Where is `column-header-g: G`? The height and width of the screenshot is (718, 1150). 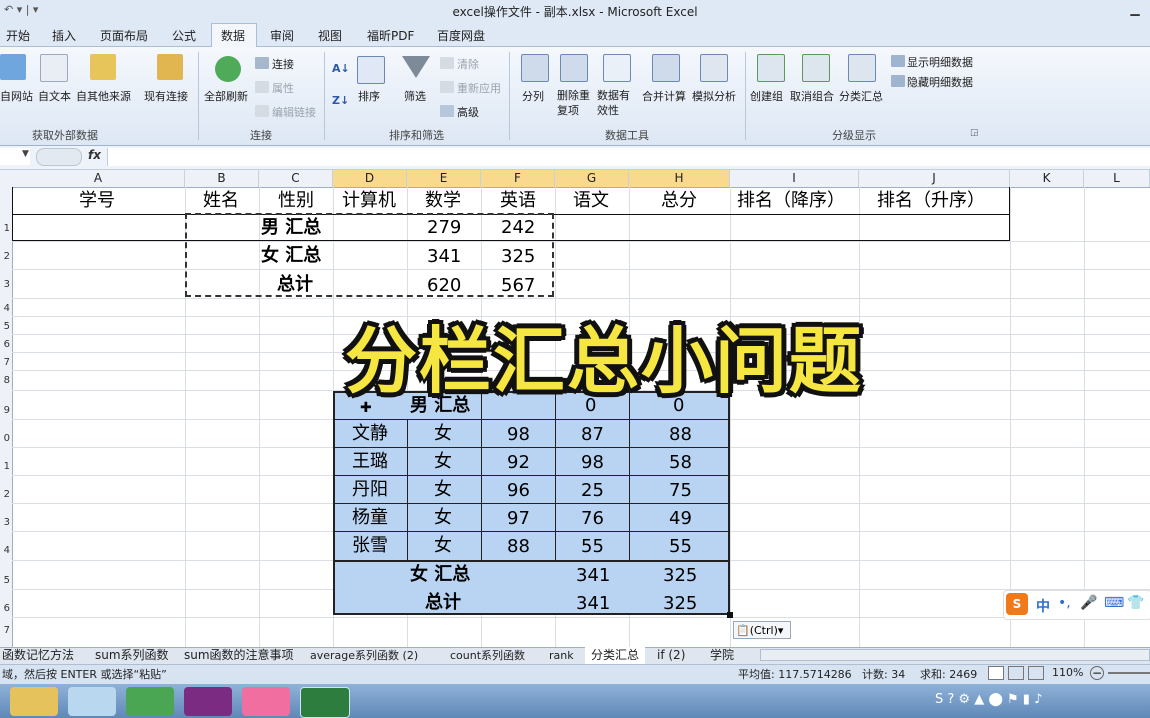
column-header-g: G is located at coordinates (592, 178).